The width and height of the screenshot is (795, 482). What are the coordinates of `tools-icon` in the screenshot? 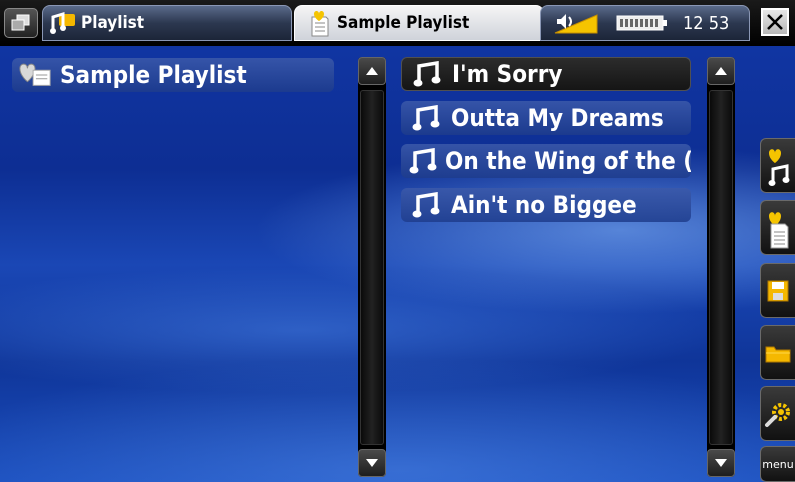 It's located at (777, 414).